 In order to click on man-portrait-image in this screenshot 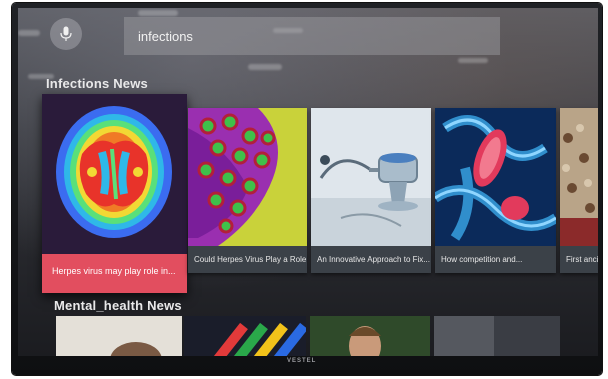, I will do `click(370, 336)`.